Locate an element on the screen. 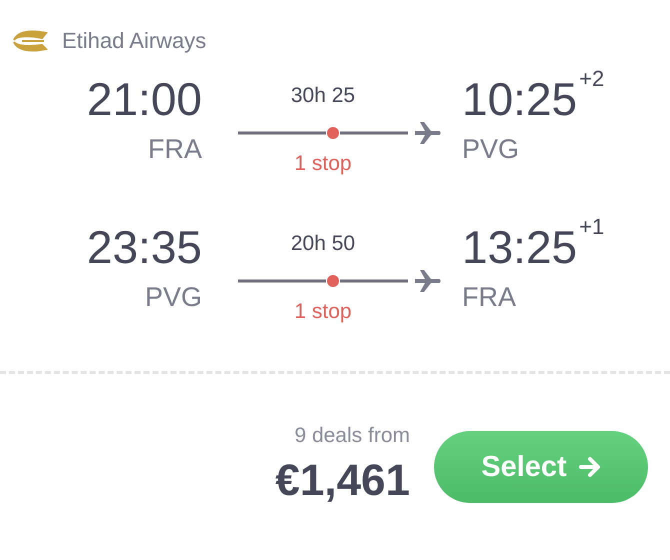  departure-time: 21:00 is located at coordinates (144, 99).